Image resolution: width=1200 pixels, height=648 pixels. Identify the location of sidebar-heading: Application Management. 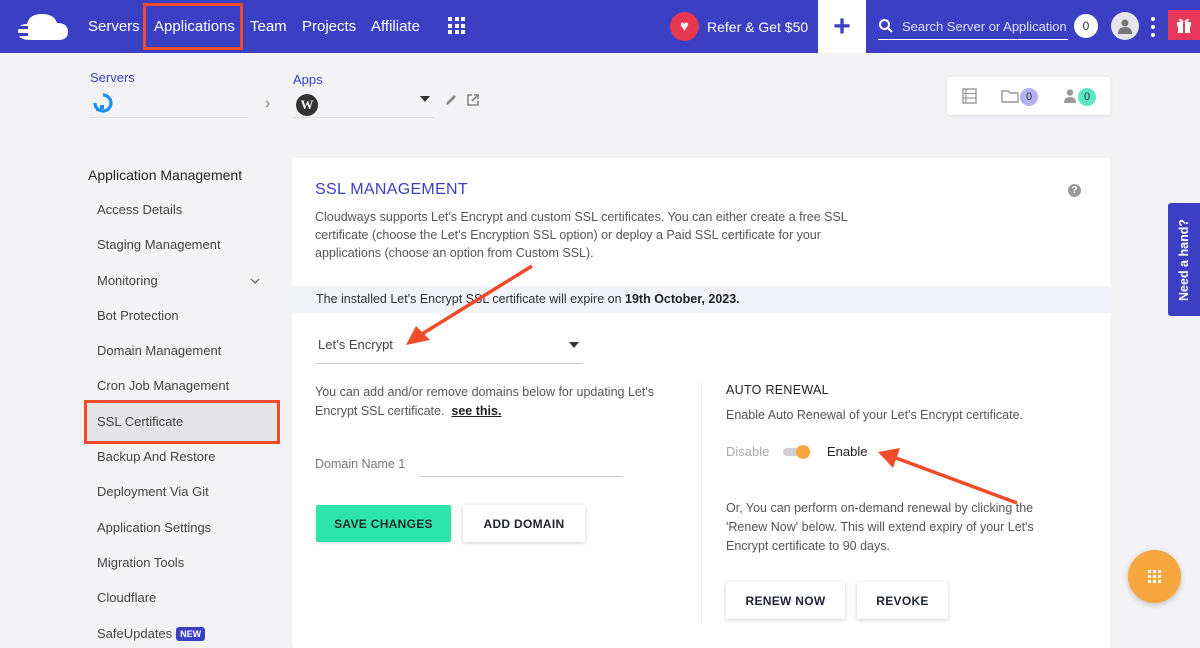
(165, 175).